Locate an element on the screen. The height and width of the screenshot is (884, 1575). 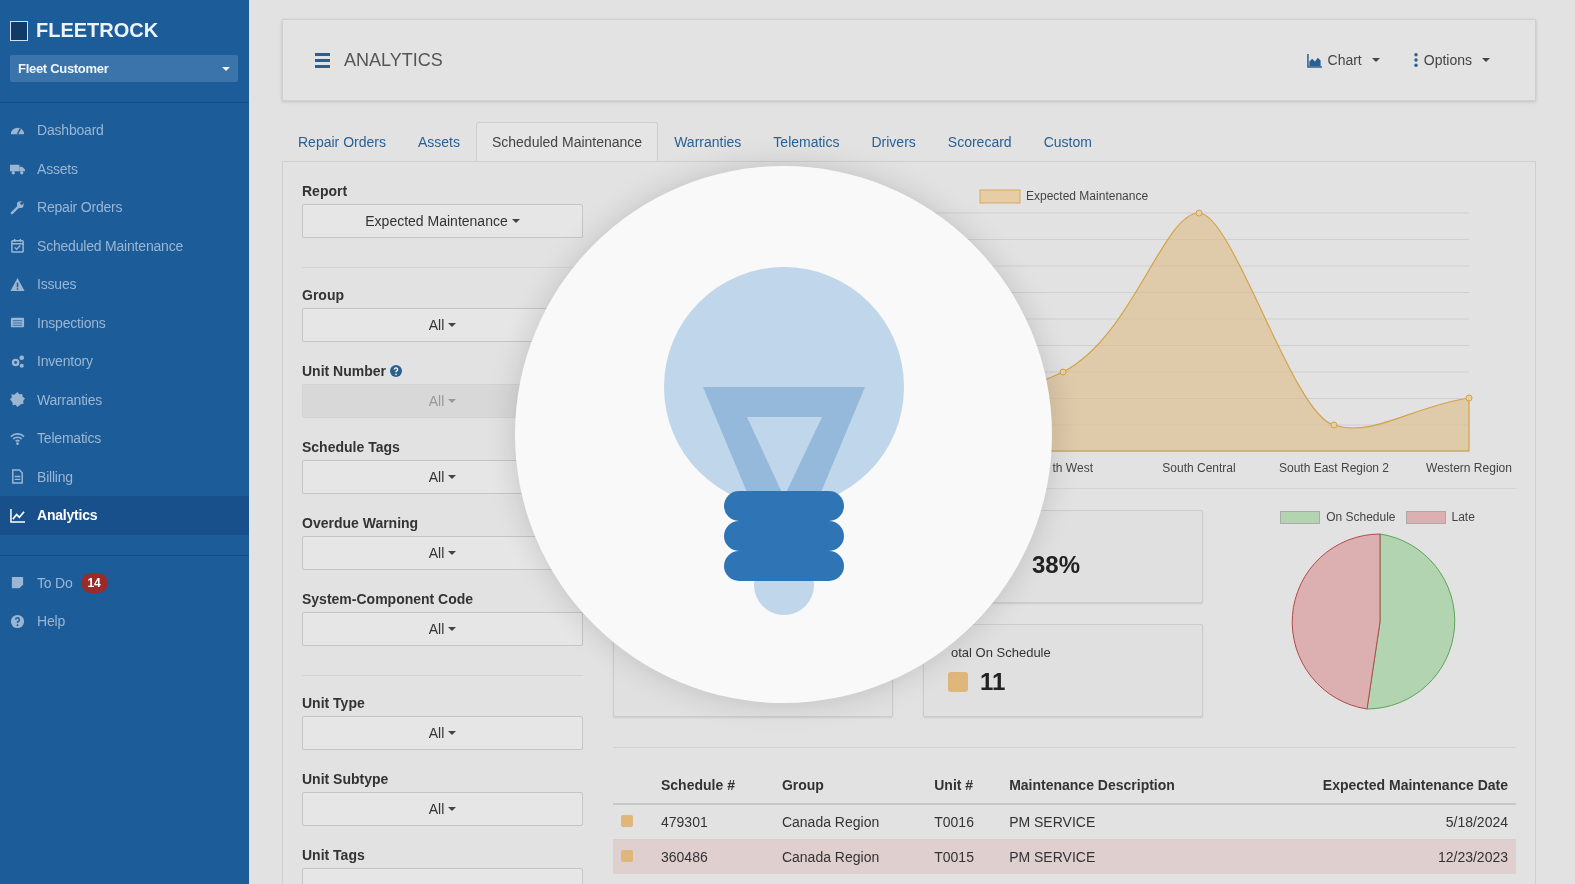
sidebar-item: Telematics is located at coordinates (124, 438).